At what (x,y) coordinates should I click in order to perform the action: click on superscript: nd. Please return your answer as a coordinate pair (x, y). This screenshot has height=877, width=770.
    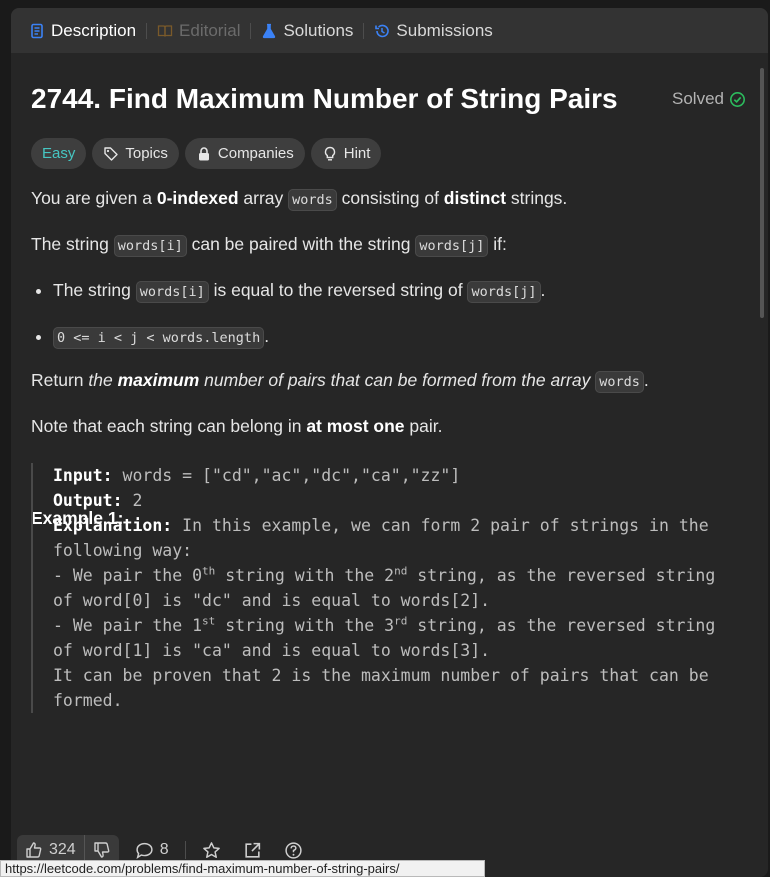
    Looking at the image, I should click on (401, 571).